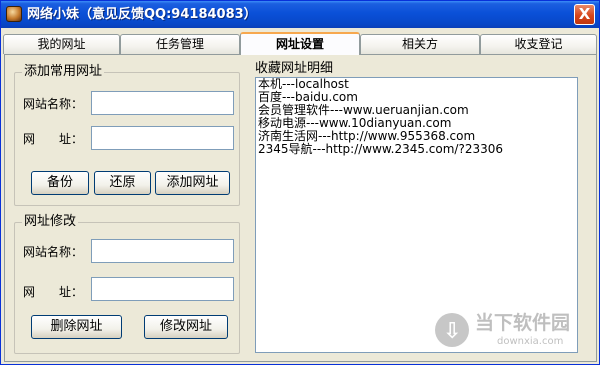 This screenshot has width=600, height=365. I want to click on add-site-button: 添加网址, so click(192, 183).